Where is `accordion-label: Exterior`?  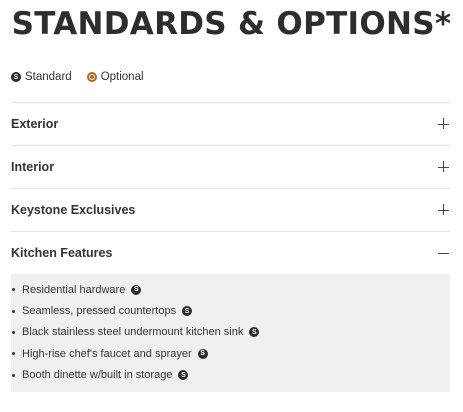 accordion-label: Exterior is located at coordinates (35, 124).